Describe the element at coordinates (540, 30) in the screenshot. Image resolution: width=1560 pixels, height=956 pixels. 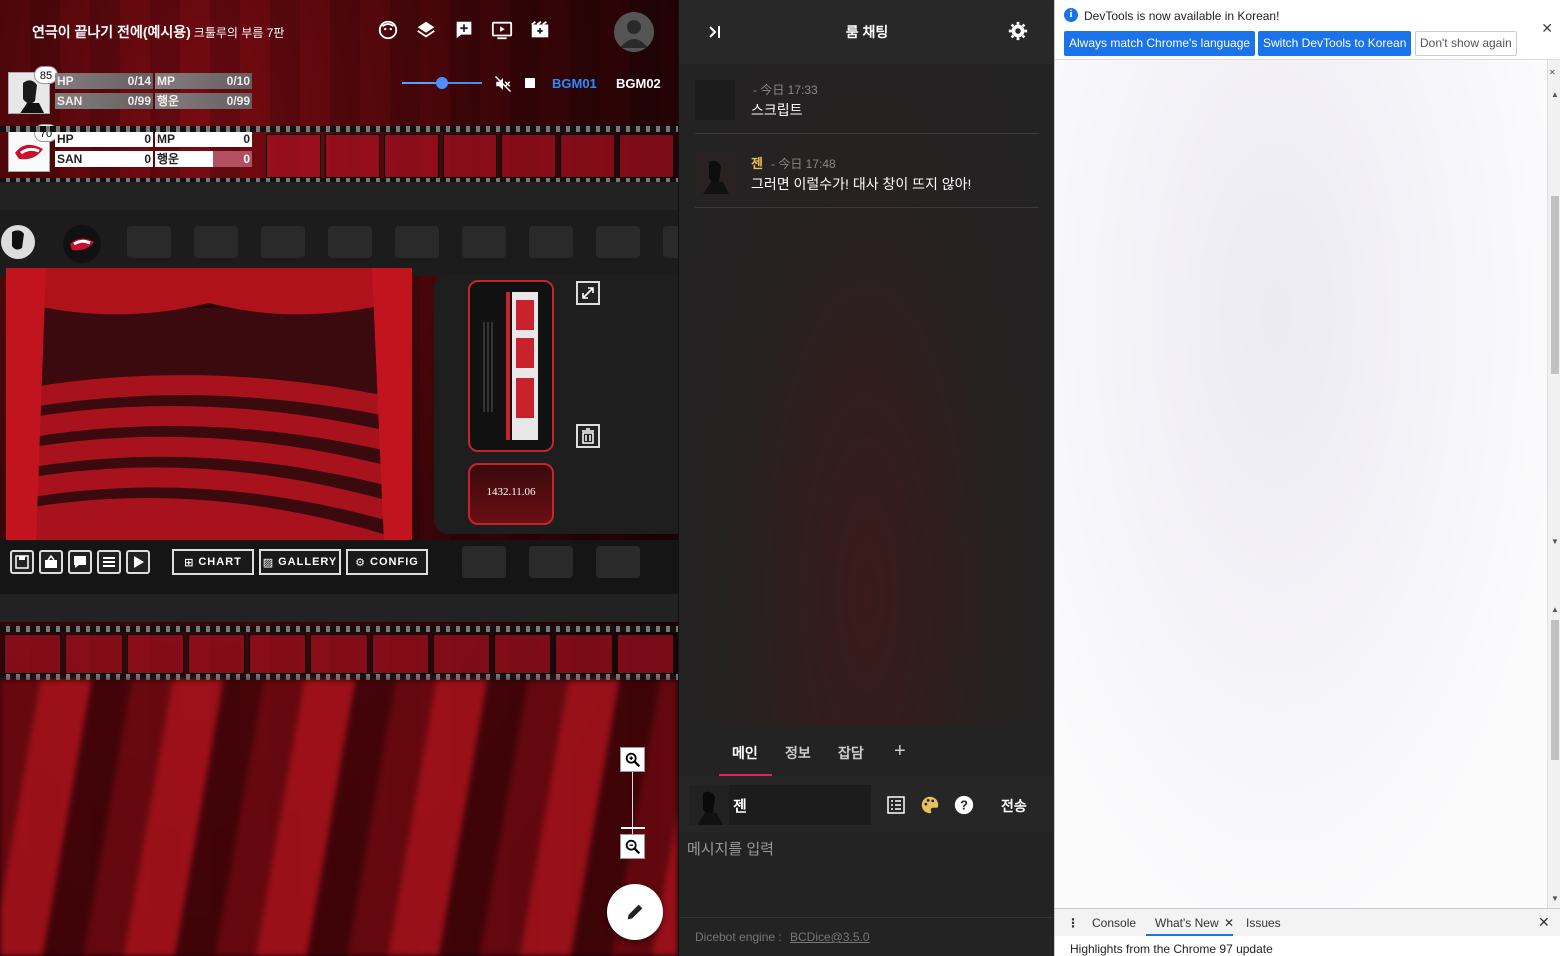
I see `movie-icon` at that location.